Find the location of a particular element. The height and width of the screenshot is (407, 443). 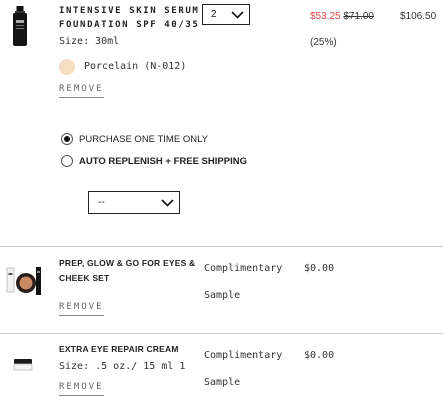

one-time-label: PURCHASE ONE TIME ONLY is located at coordinates (143, 139).